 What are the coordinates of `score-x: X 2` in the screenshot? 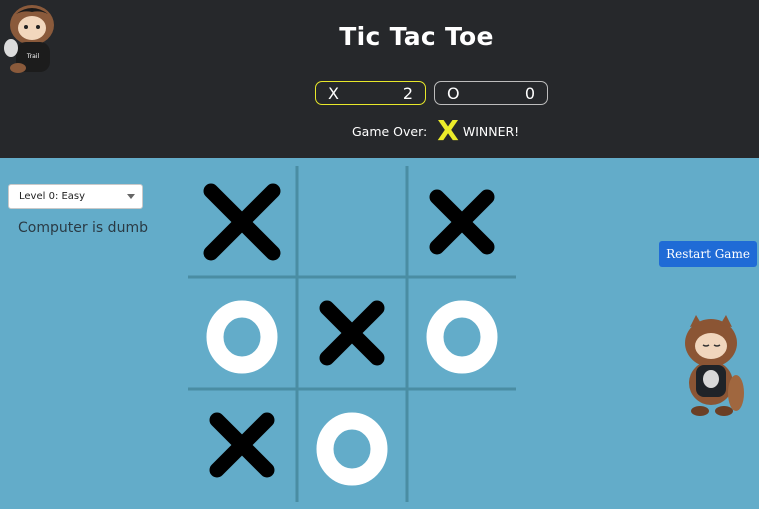 It's located at (370, 93).